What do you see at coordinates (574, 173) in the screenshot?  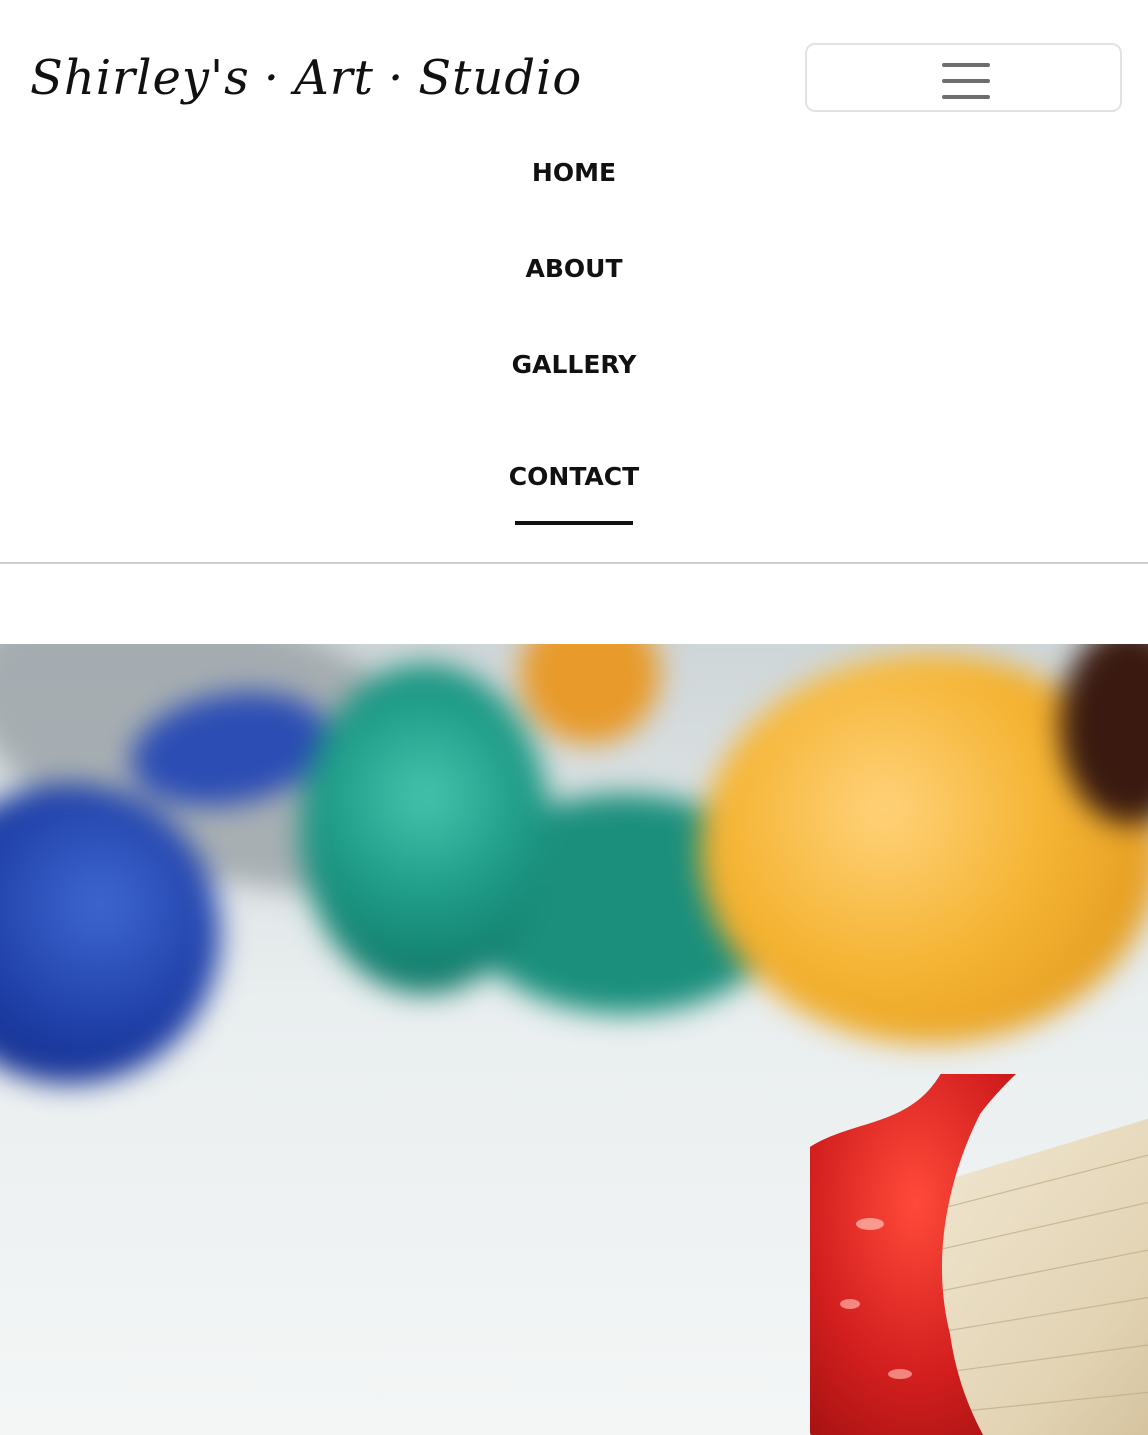 I see `nav-item-home: HOME` at bounding box center [574, 173].